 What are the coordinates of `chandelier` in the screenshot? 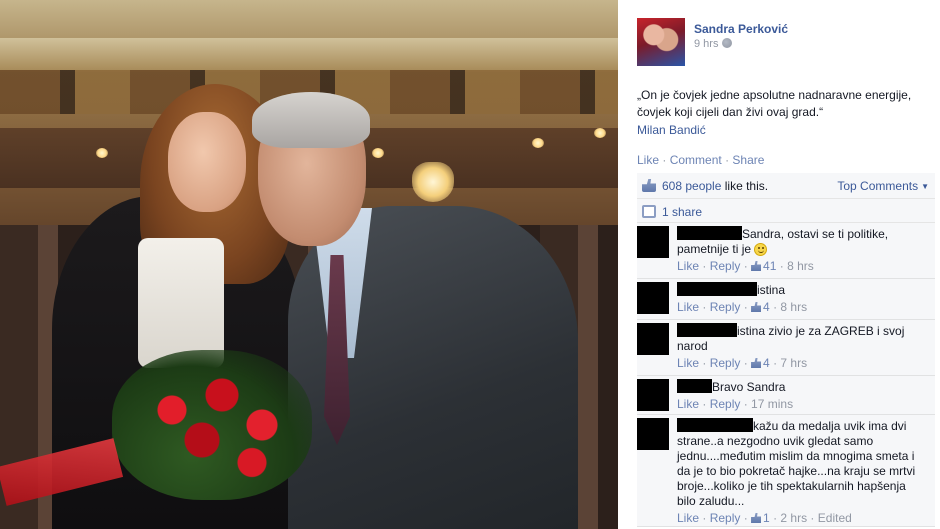 It's located at (433, 182).